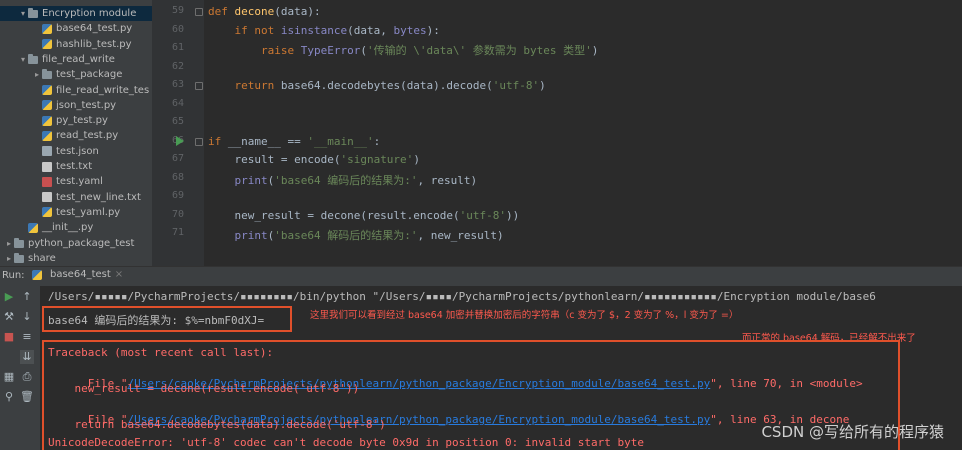 The height and width of the screenshot is (450, 962). I want to click on code-line: print('base64 编码后的结果为:', result), so click(342, 180).